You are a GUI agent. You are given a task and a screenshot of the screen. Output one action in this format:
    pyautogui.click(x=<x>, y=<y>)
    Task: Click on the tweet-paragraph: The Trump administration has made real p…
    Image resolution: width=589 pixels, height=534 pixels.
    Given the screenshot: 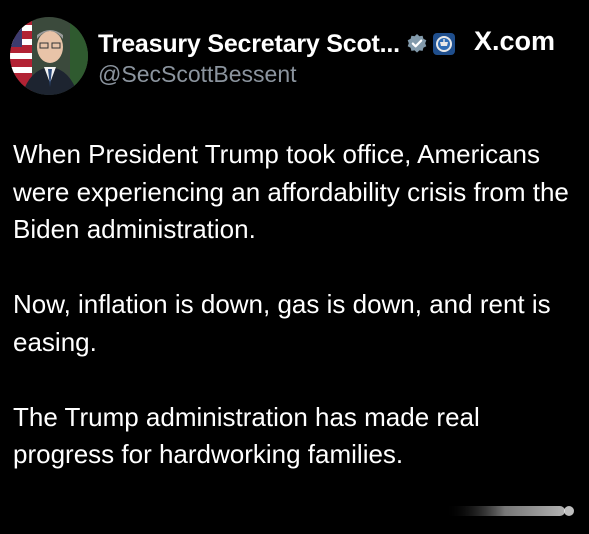 What is the action you would take?
    pyautogui.click(x=246, y=435)
    